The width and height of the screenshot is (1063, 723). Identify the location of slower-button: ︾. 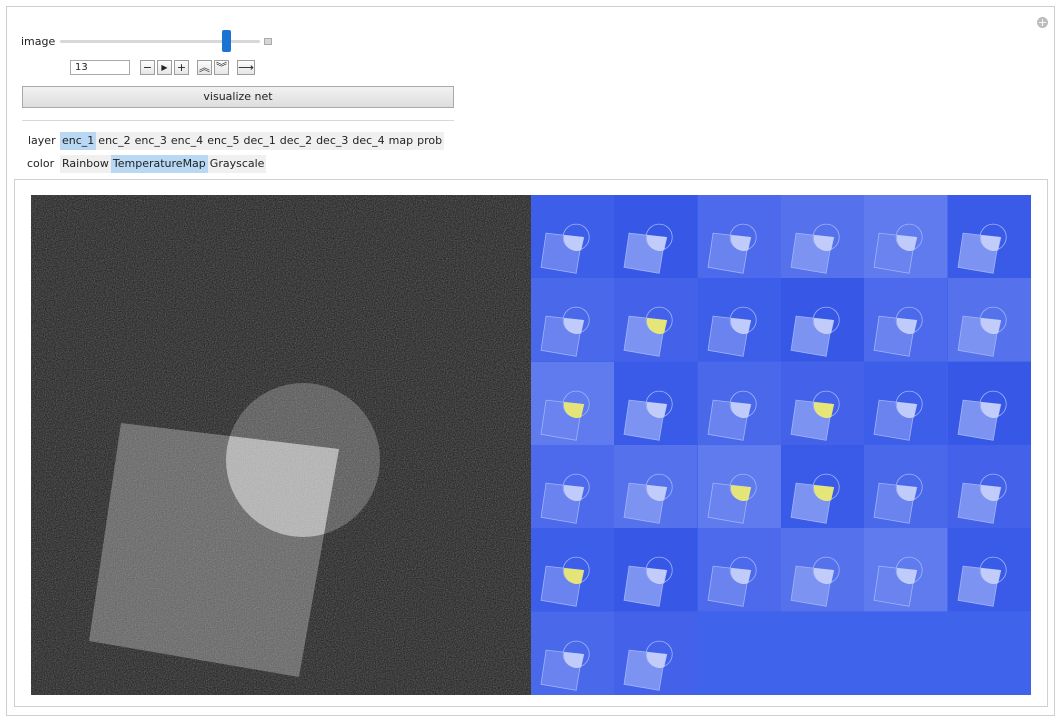
(221, 67).